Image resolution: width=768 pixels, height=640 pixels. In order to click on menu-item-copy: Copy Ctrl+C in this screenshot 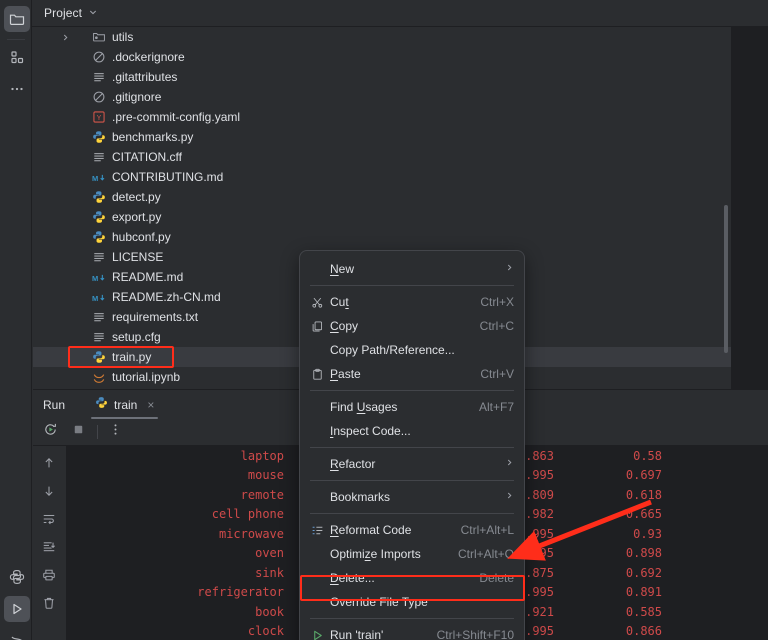, I will do `click(412, 326)`.